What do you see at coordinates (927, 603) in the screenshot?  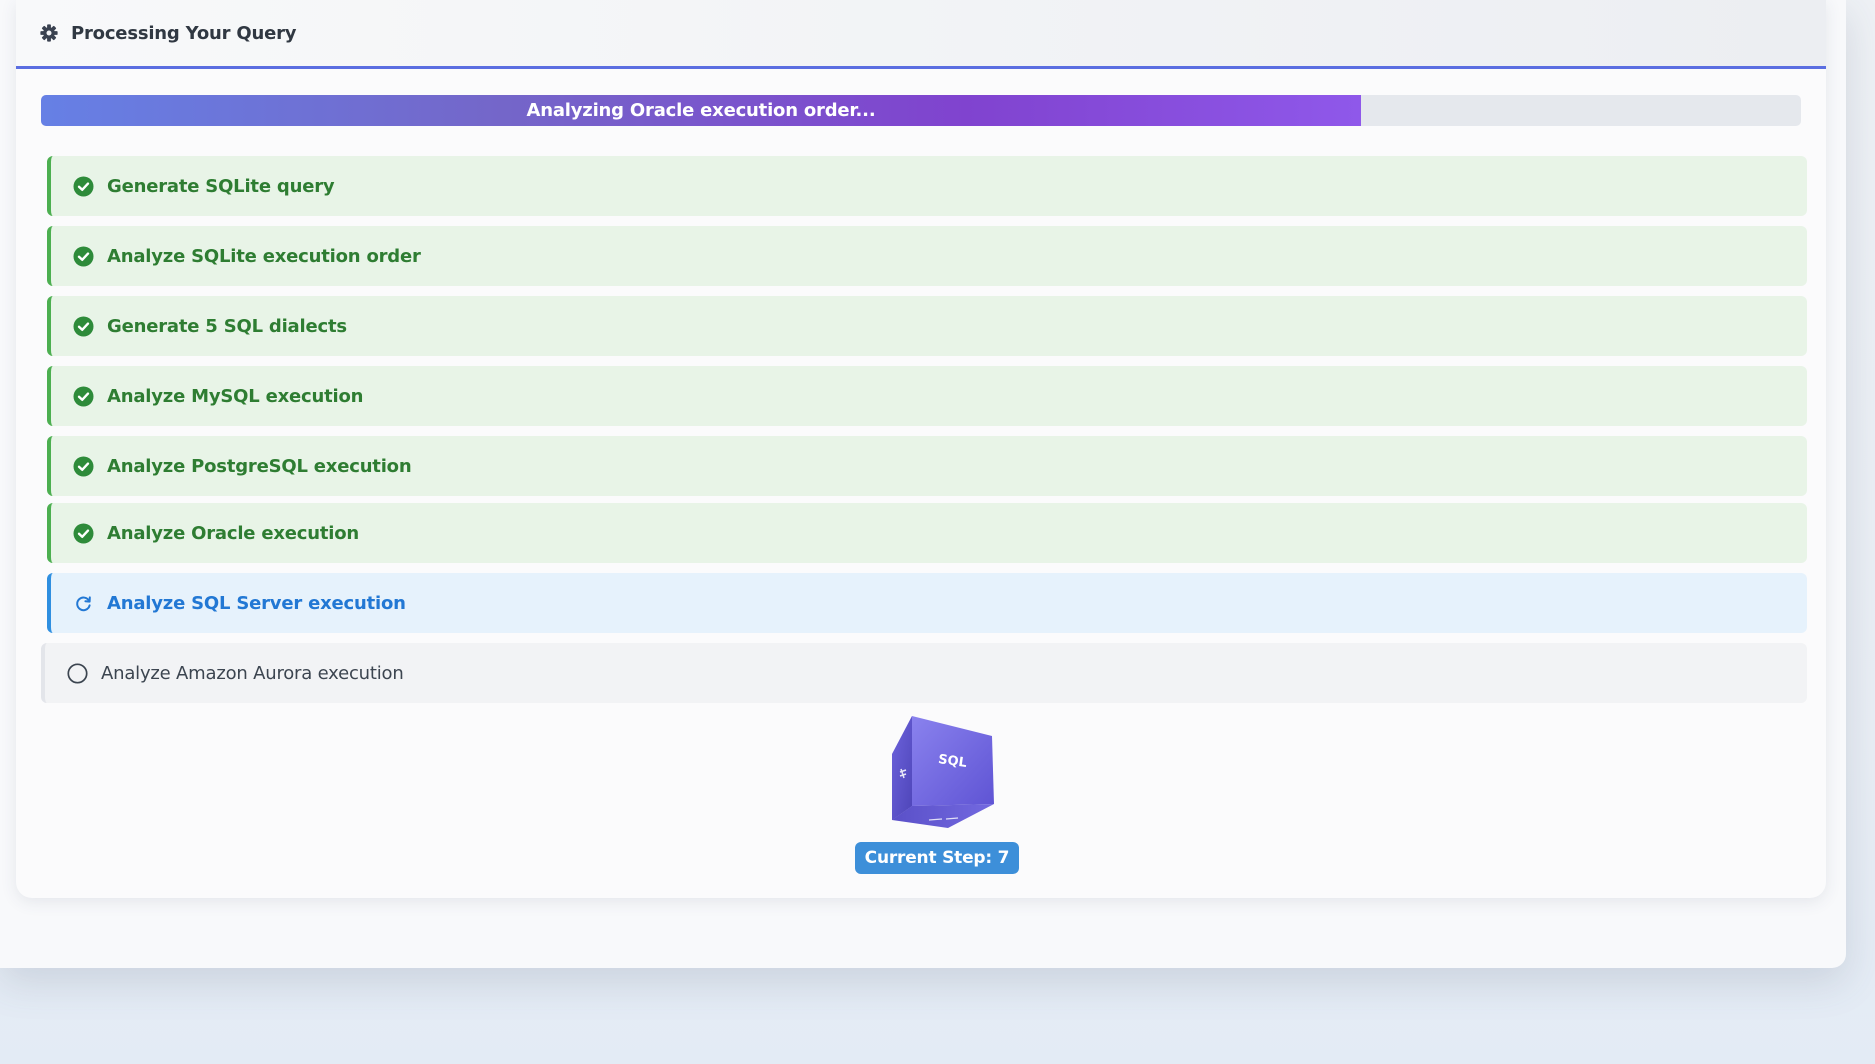 I see `step-item: Analyze SQL Server execution` at bounding box center [927, 603].